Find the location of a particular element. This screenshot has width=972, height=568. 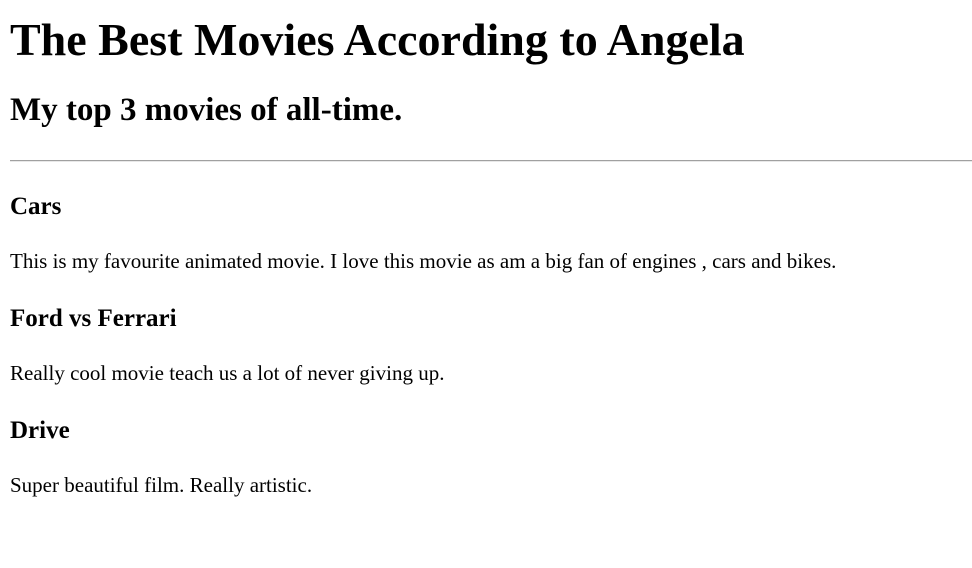

page-subtitle: My top 3 movies of all-time. is located at coordinates (206, 110).